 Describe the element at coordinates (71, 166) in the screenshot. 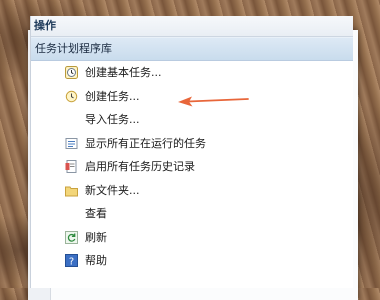

I see `history-icon` at that location.